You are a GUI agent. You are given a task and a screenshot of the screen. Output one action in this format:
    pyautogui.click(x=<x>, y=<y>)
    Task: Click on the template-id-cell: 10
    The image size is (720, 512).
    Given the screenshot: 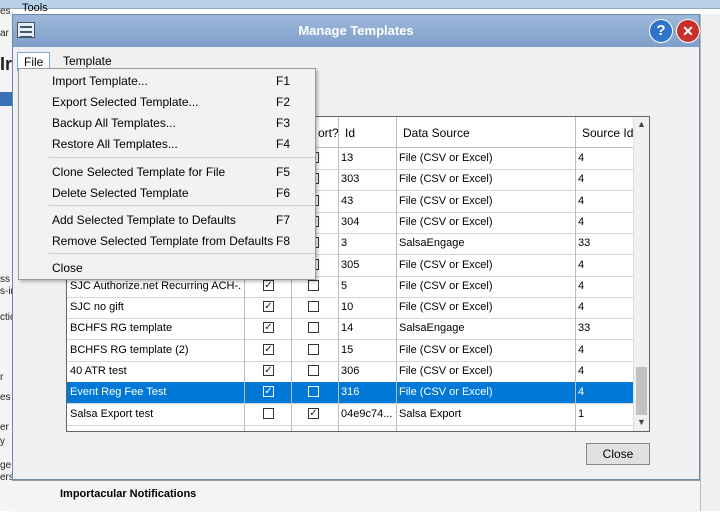 What is the action you would take?
    pyautogui.click(x=347, y=307)
    